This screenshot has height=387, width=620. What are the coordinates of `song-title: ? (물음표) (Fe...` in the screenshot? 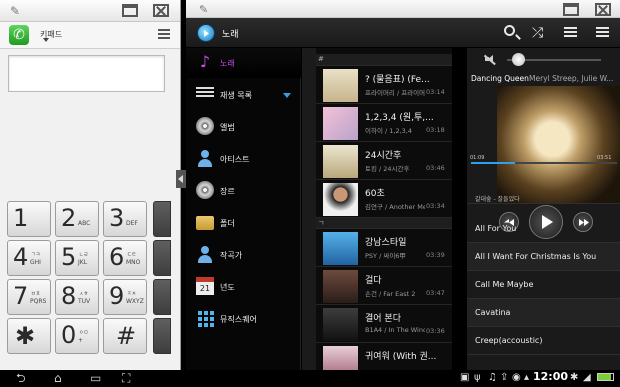 It's located at (397, 80).